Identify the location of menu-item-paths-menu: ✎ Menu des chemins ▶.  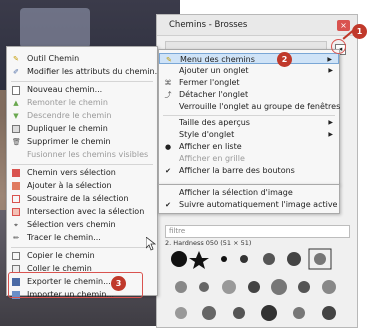
(249, 58).